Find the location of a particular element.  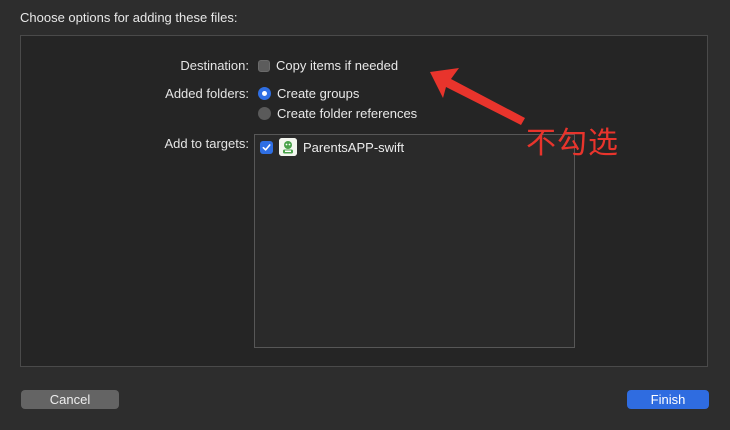

cancel-button: Cancel is located at coordinates (70, 399).